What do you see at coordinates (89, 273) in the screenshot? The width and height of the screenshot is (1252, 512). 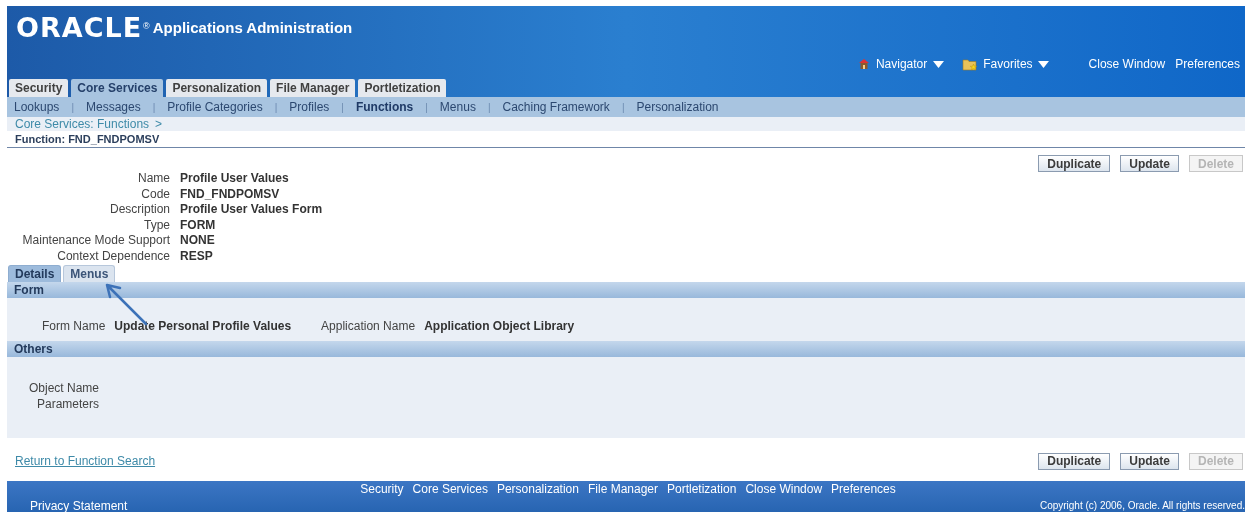 I see `detail-tab: Menus` at bounding box center [89, 273].